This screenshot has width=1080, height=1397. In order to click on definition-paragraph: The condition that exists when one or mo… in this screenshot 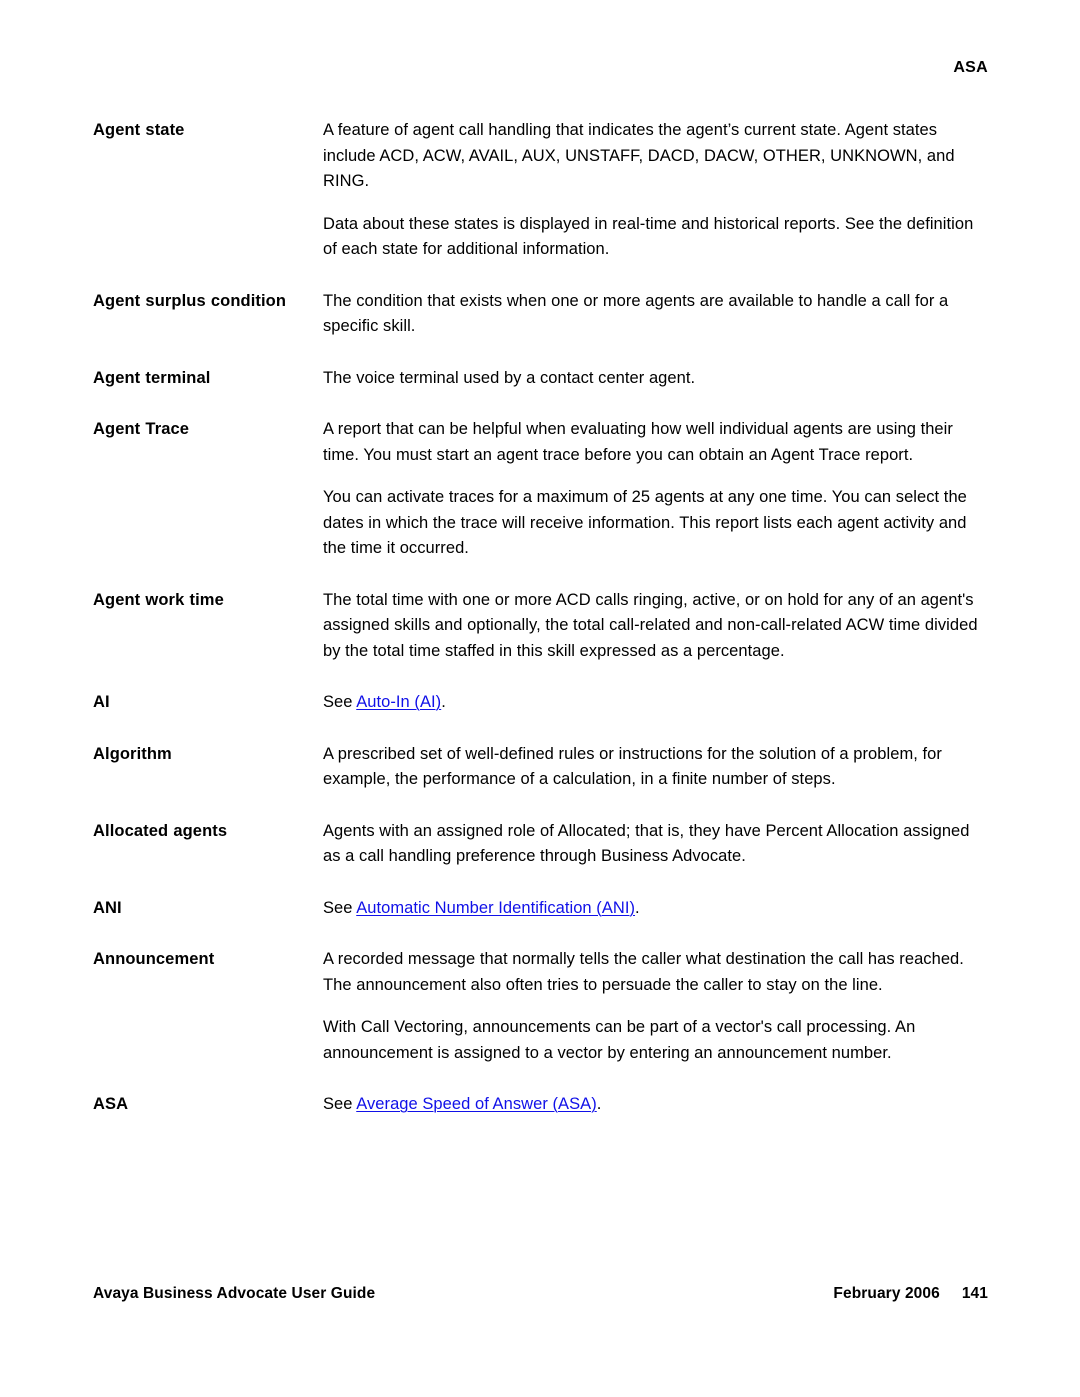, I will do `click(636, 313)`.